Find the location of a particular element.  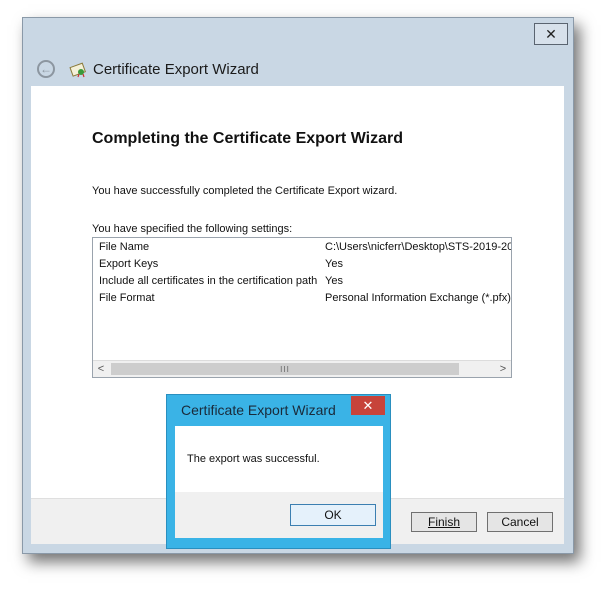

finish-button: Finish is located at coordinates (444, 522).